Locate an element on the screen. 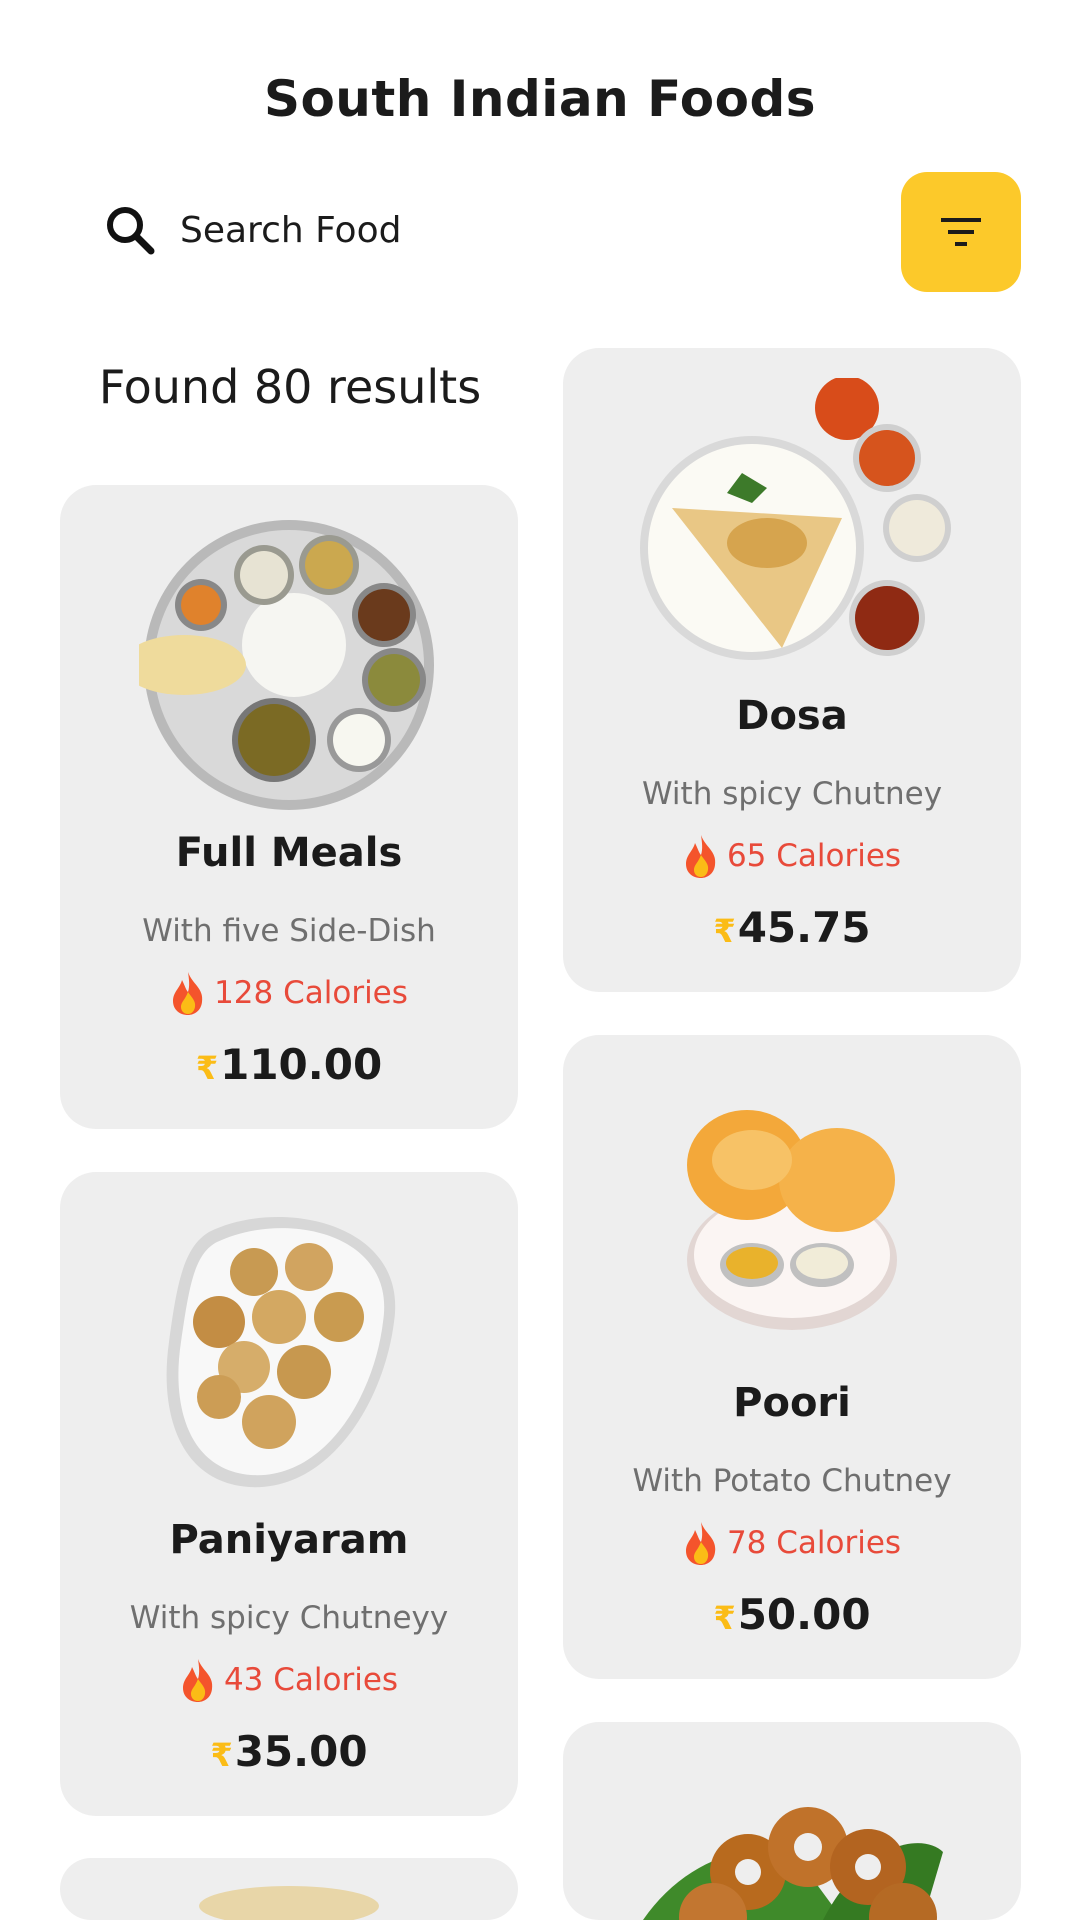 Image resolution: width=1080 pixels, height=1920 pixels. calories-value: 43 Calories is located at coordinates (311, 1680).